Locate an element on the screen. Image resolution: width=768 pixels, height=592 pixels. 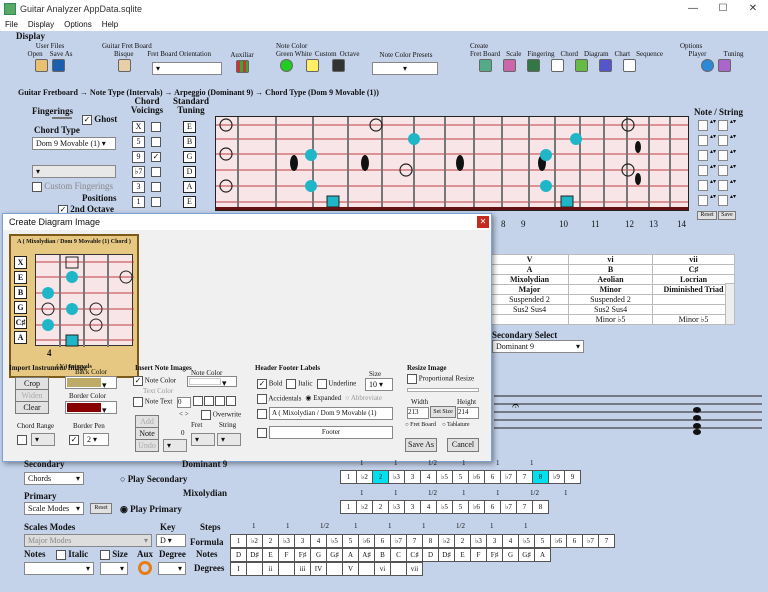
interval-cell: D♯ is located at coordinates (254, 555).